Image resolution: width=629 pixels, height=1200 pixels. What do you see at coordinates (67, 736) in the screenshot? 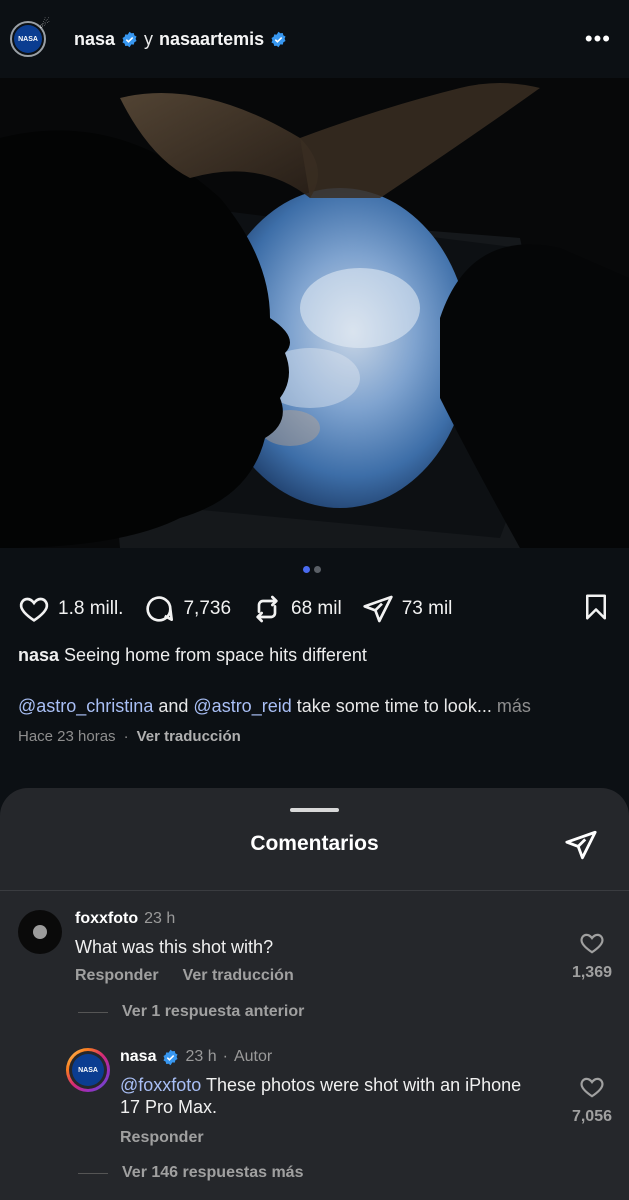
I see `post-time: Hace 23 horas` at bounding box center [67, 736].